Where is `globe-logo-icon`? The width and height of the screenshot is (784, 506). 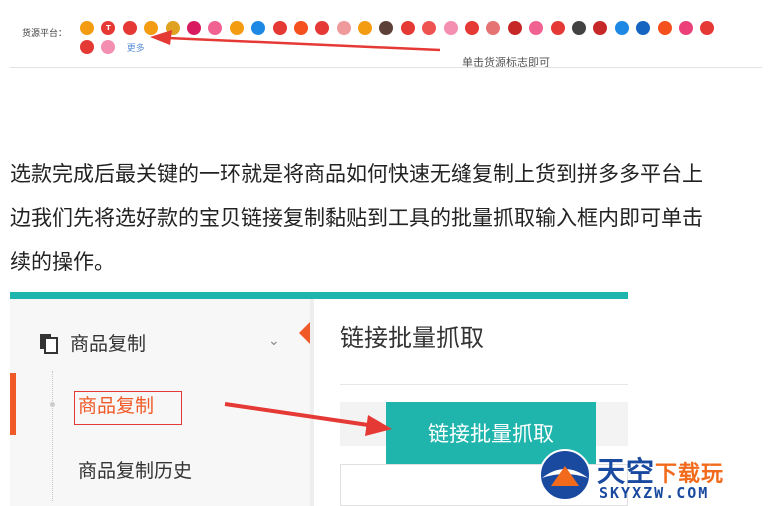
globe-logo-icon is located at coordinates (565, 475).